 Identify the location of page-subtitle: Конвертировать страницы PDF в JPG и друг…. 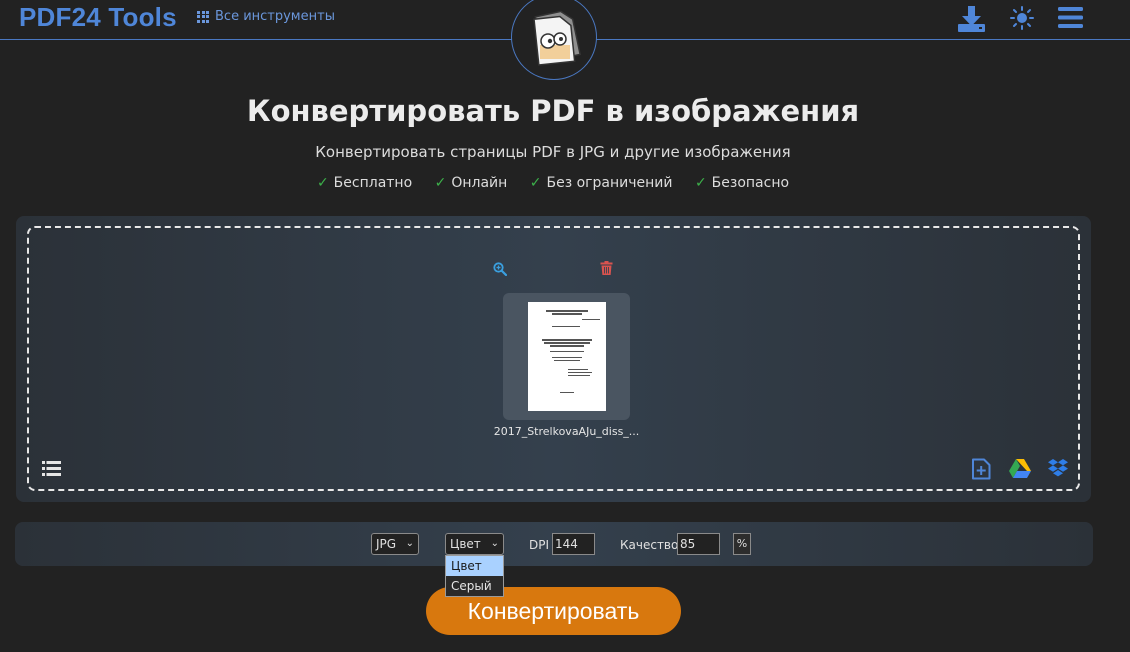
(553, 152).